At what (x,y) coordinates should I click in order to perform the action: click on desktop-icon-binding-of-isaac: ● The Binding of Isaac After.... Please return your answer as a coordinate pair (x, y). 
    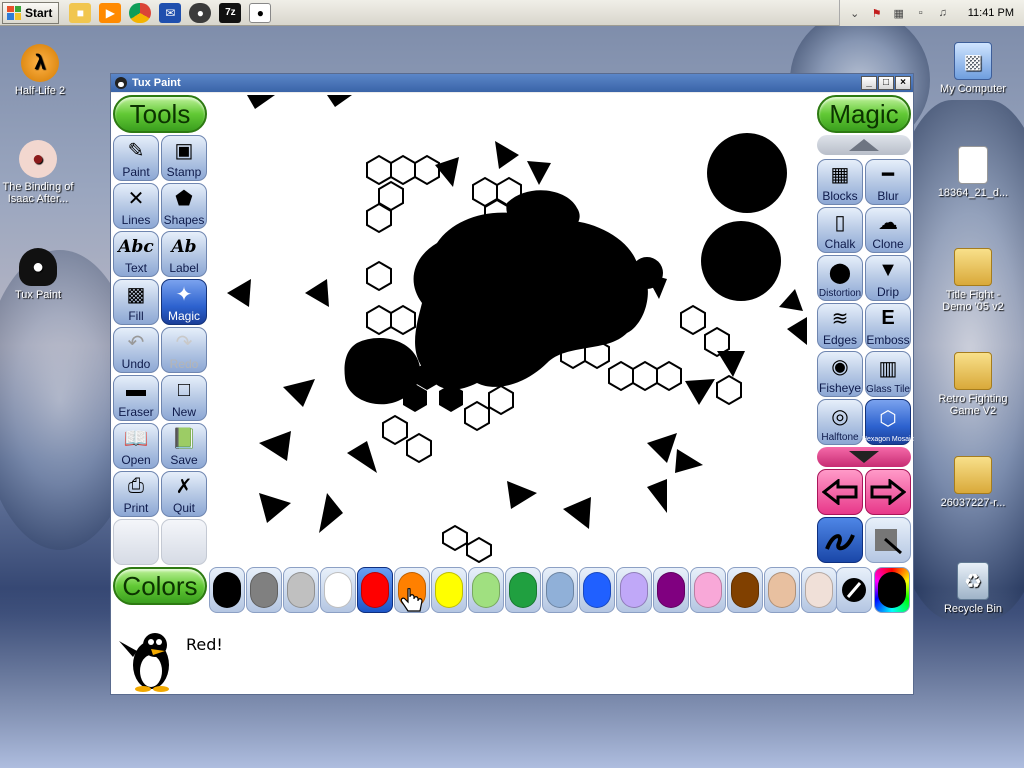
    Looking at the image, I should click on (39, 172).